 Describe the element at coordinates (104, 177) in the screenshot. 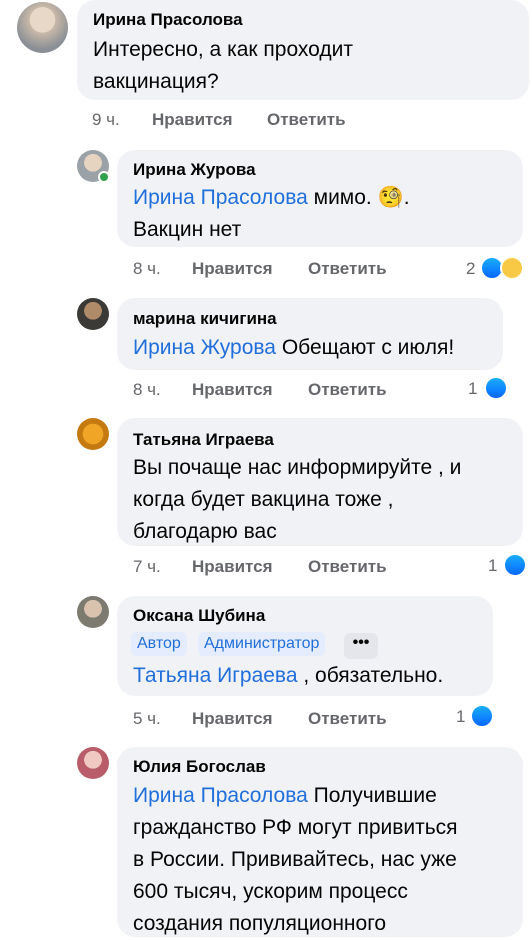

I see `online-indicator` at that location.